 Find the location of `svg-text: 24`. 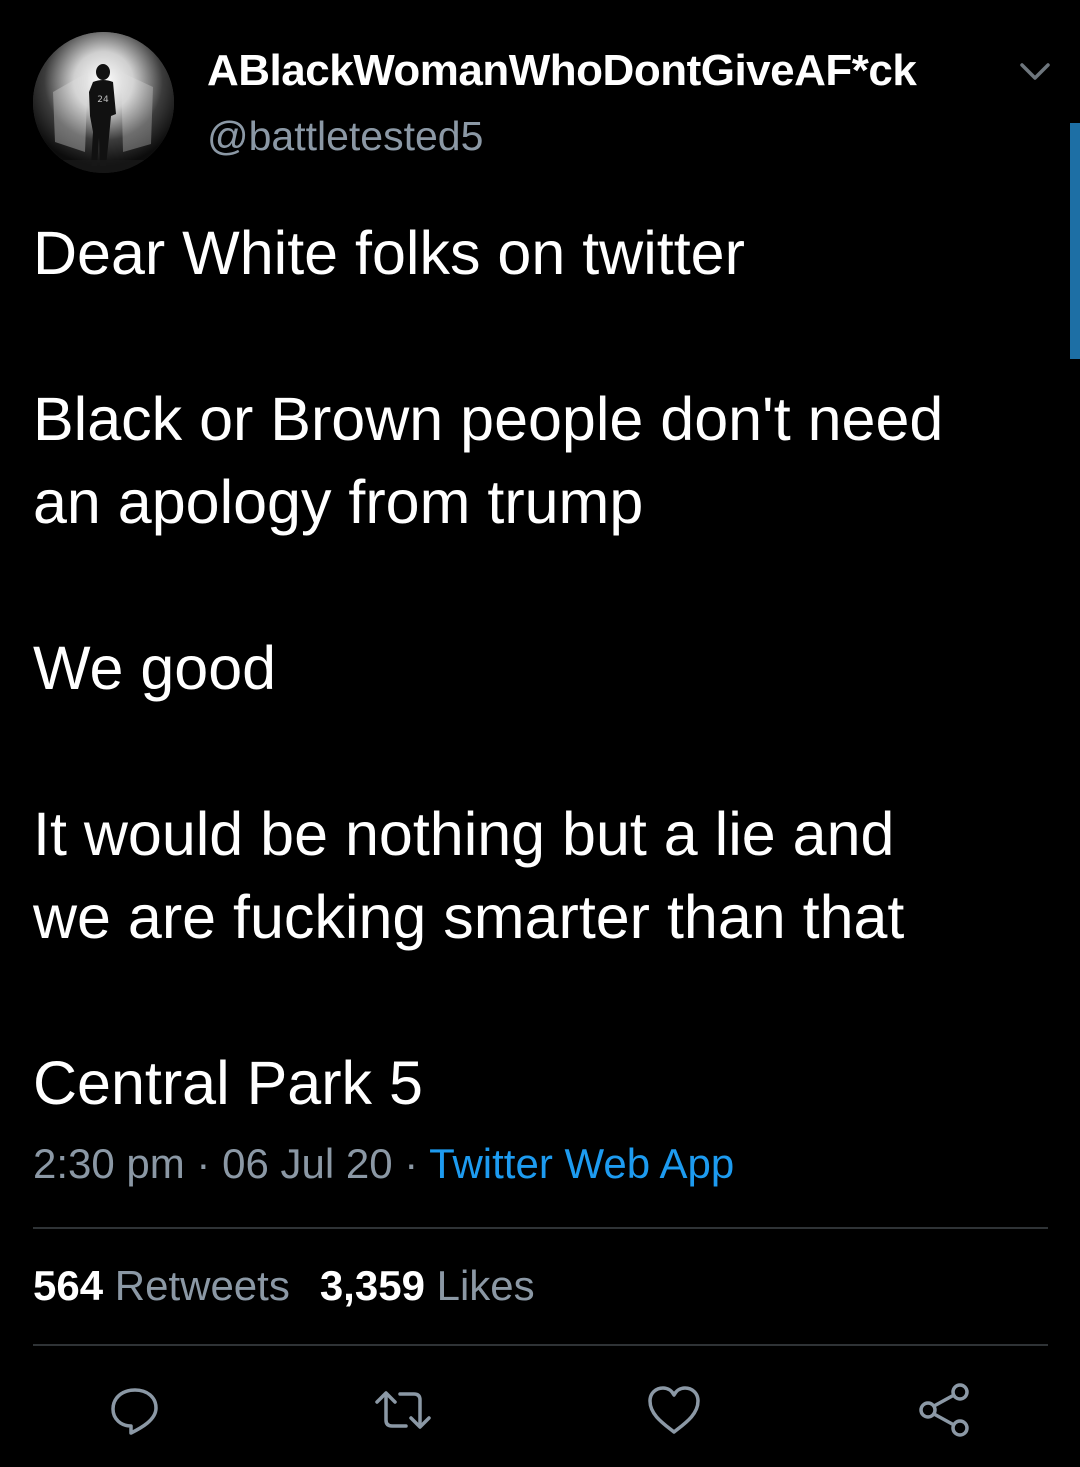

svg-text: 24 is located at coordinates (103, 100).